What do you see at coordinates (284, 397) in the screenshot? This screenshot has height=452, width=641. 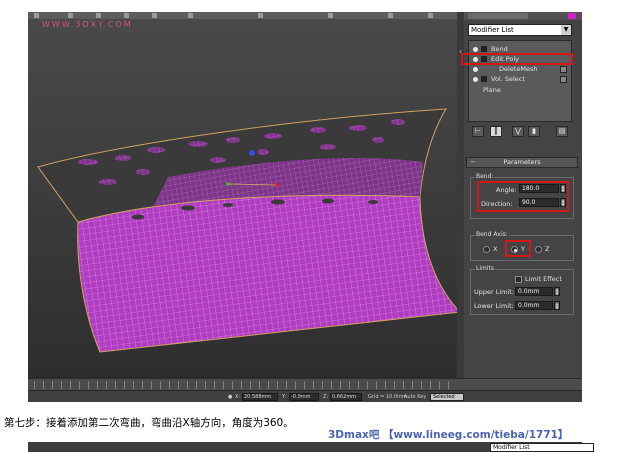 I see `y-label: Y:` at bounding box center [284, 397].